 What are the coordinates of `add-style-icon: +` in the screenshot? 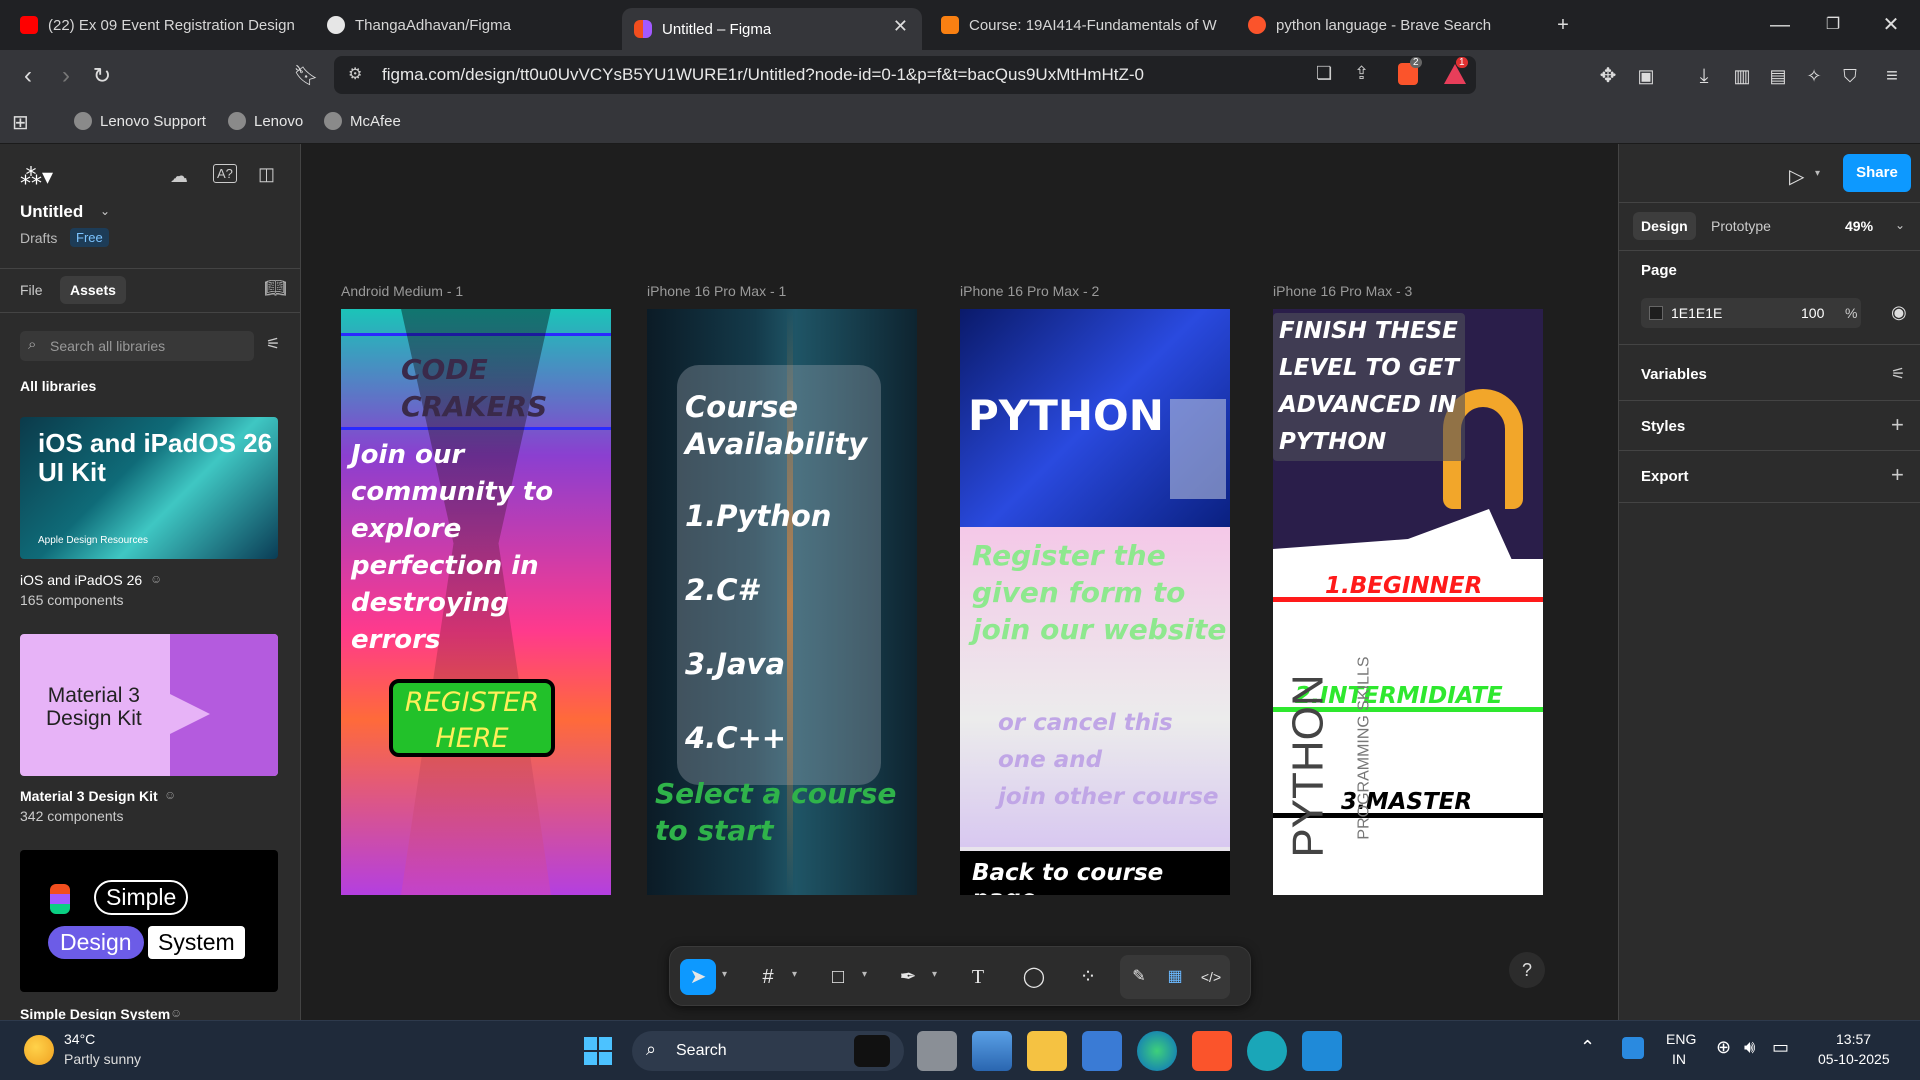 It's located at (1897, 425).